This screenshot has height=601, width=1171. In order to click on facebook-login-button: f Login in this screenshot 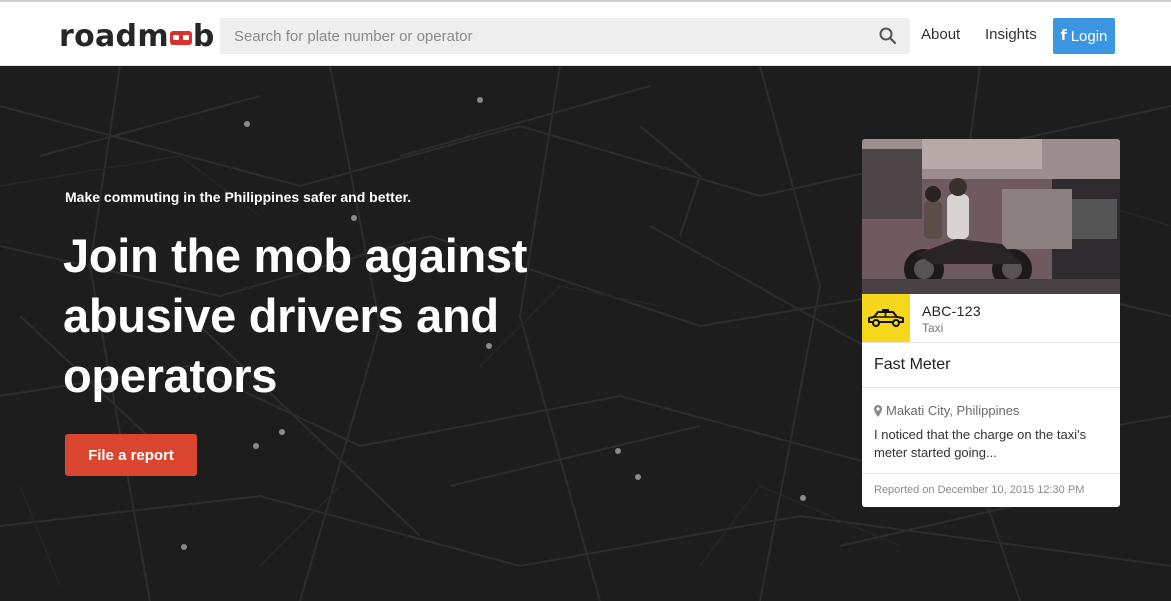, I will do `click(1084, 36)`.